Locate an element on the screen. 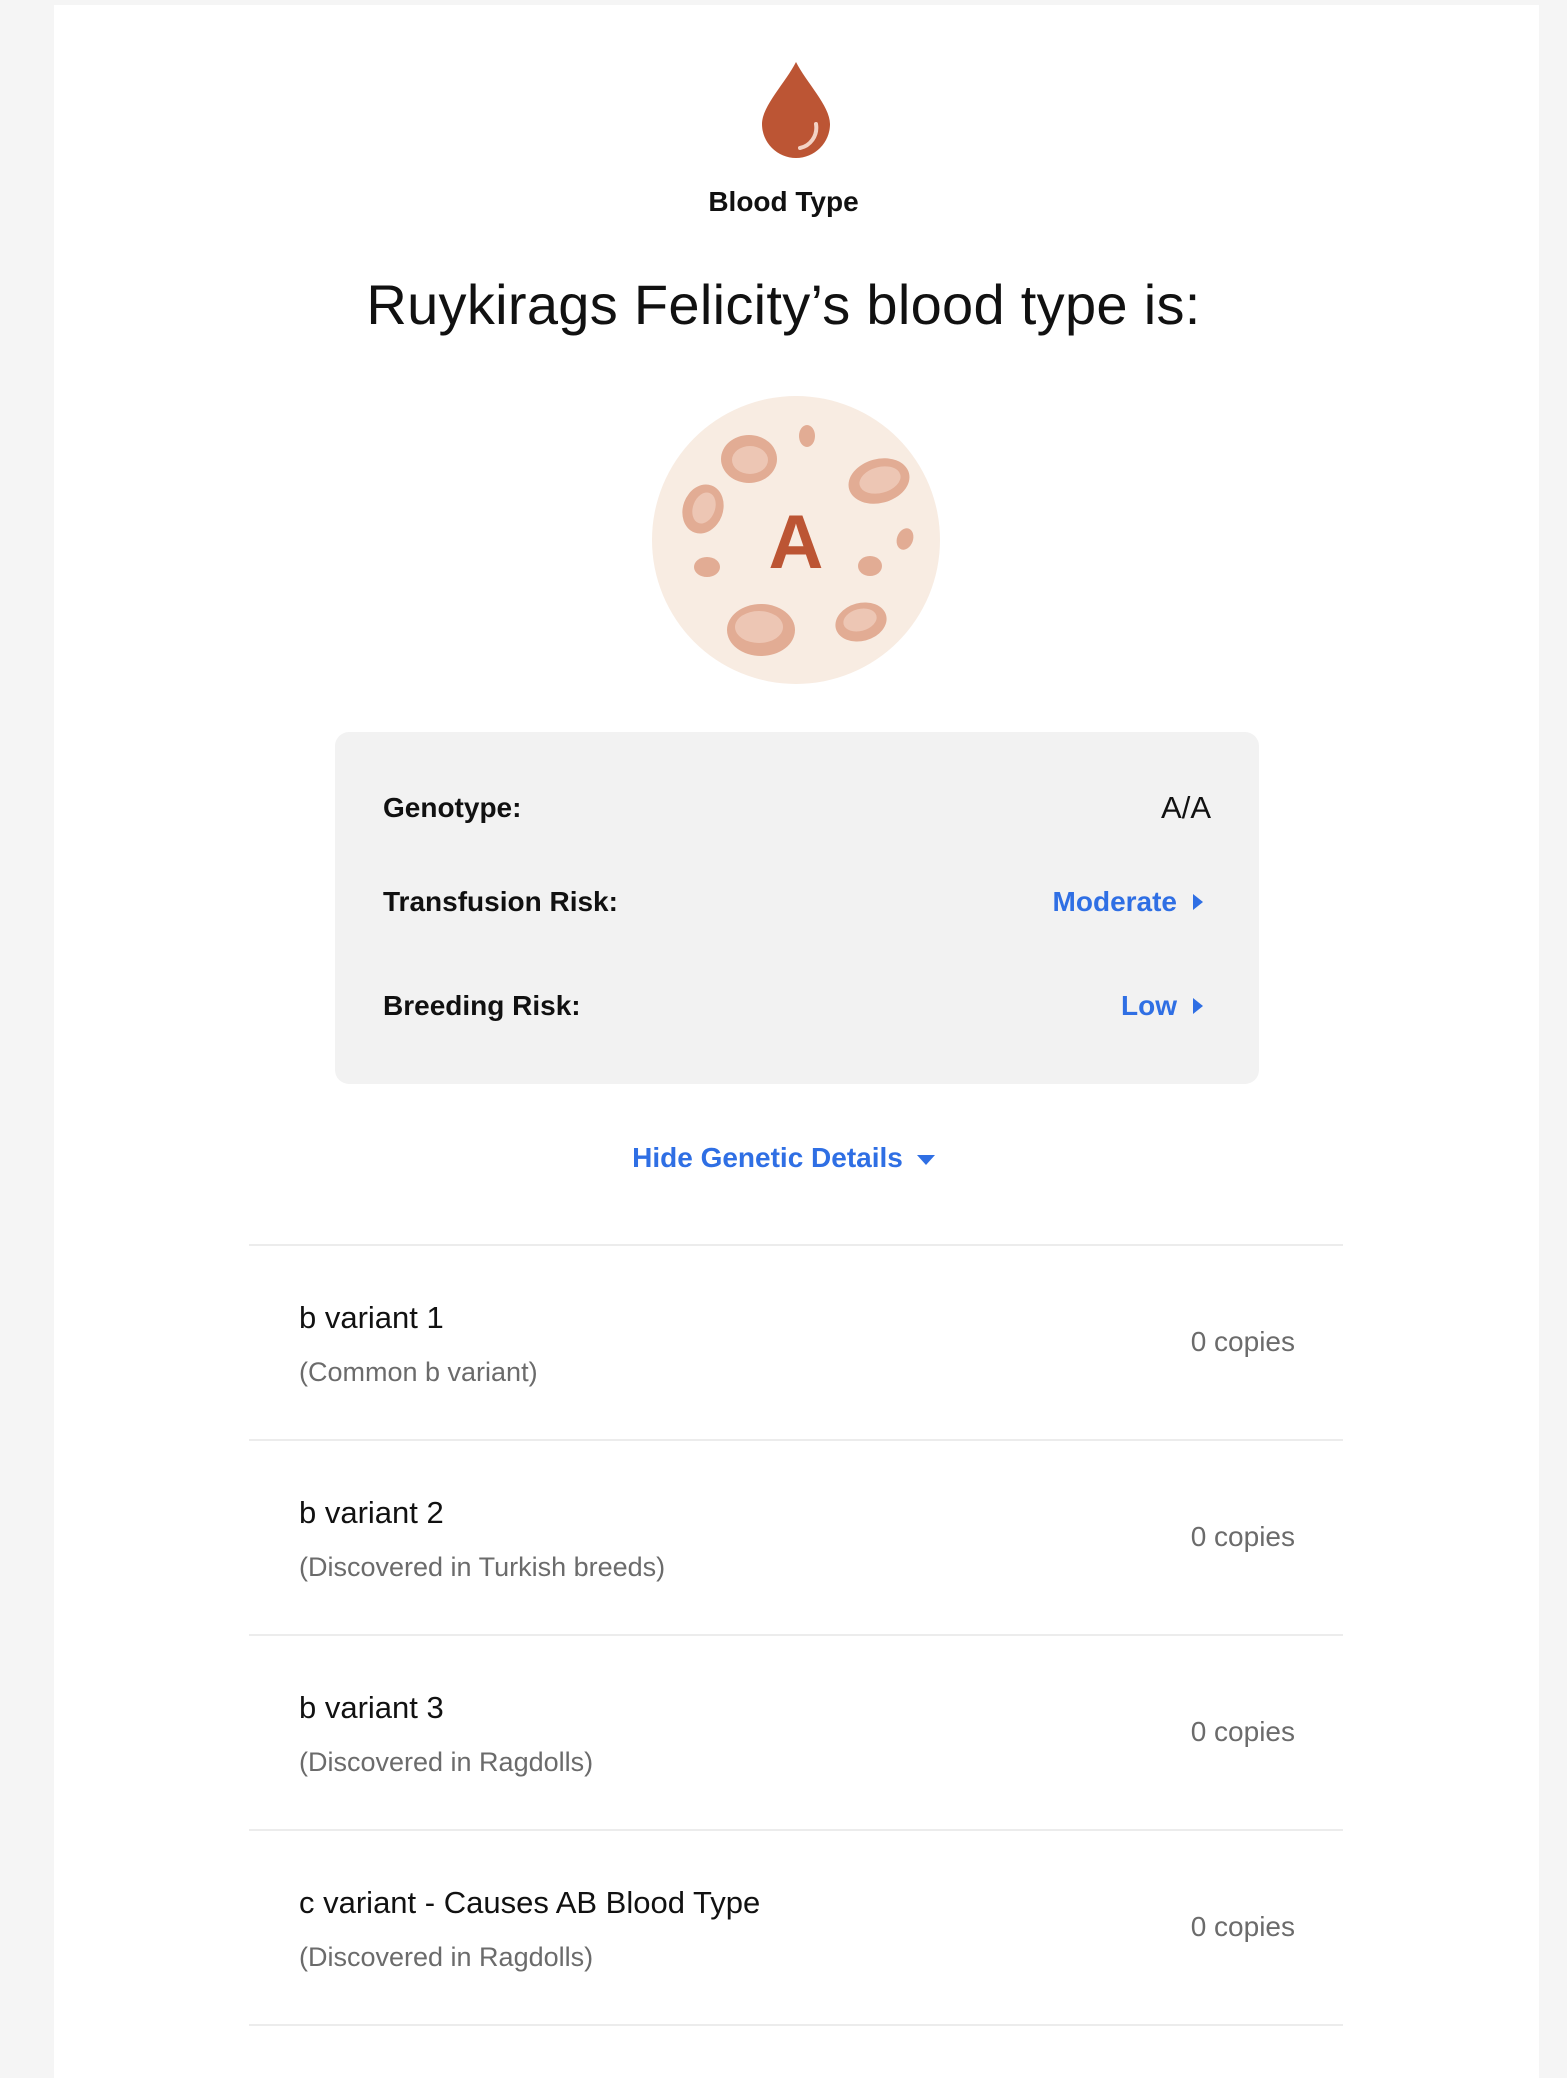 The image size is (1567, 2078). hide-genetic-details-button: Hide Genetic Details is located at coordinates (783, 1158).